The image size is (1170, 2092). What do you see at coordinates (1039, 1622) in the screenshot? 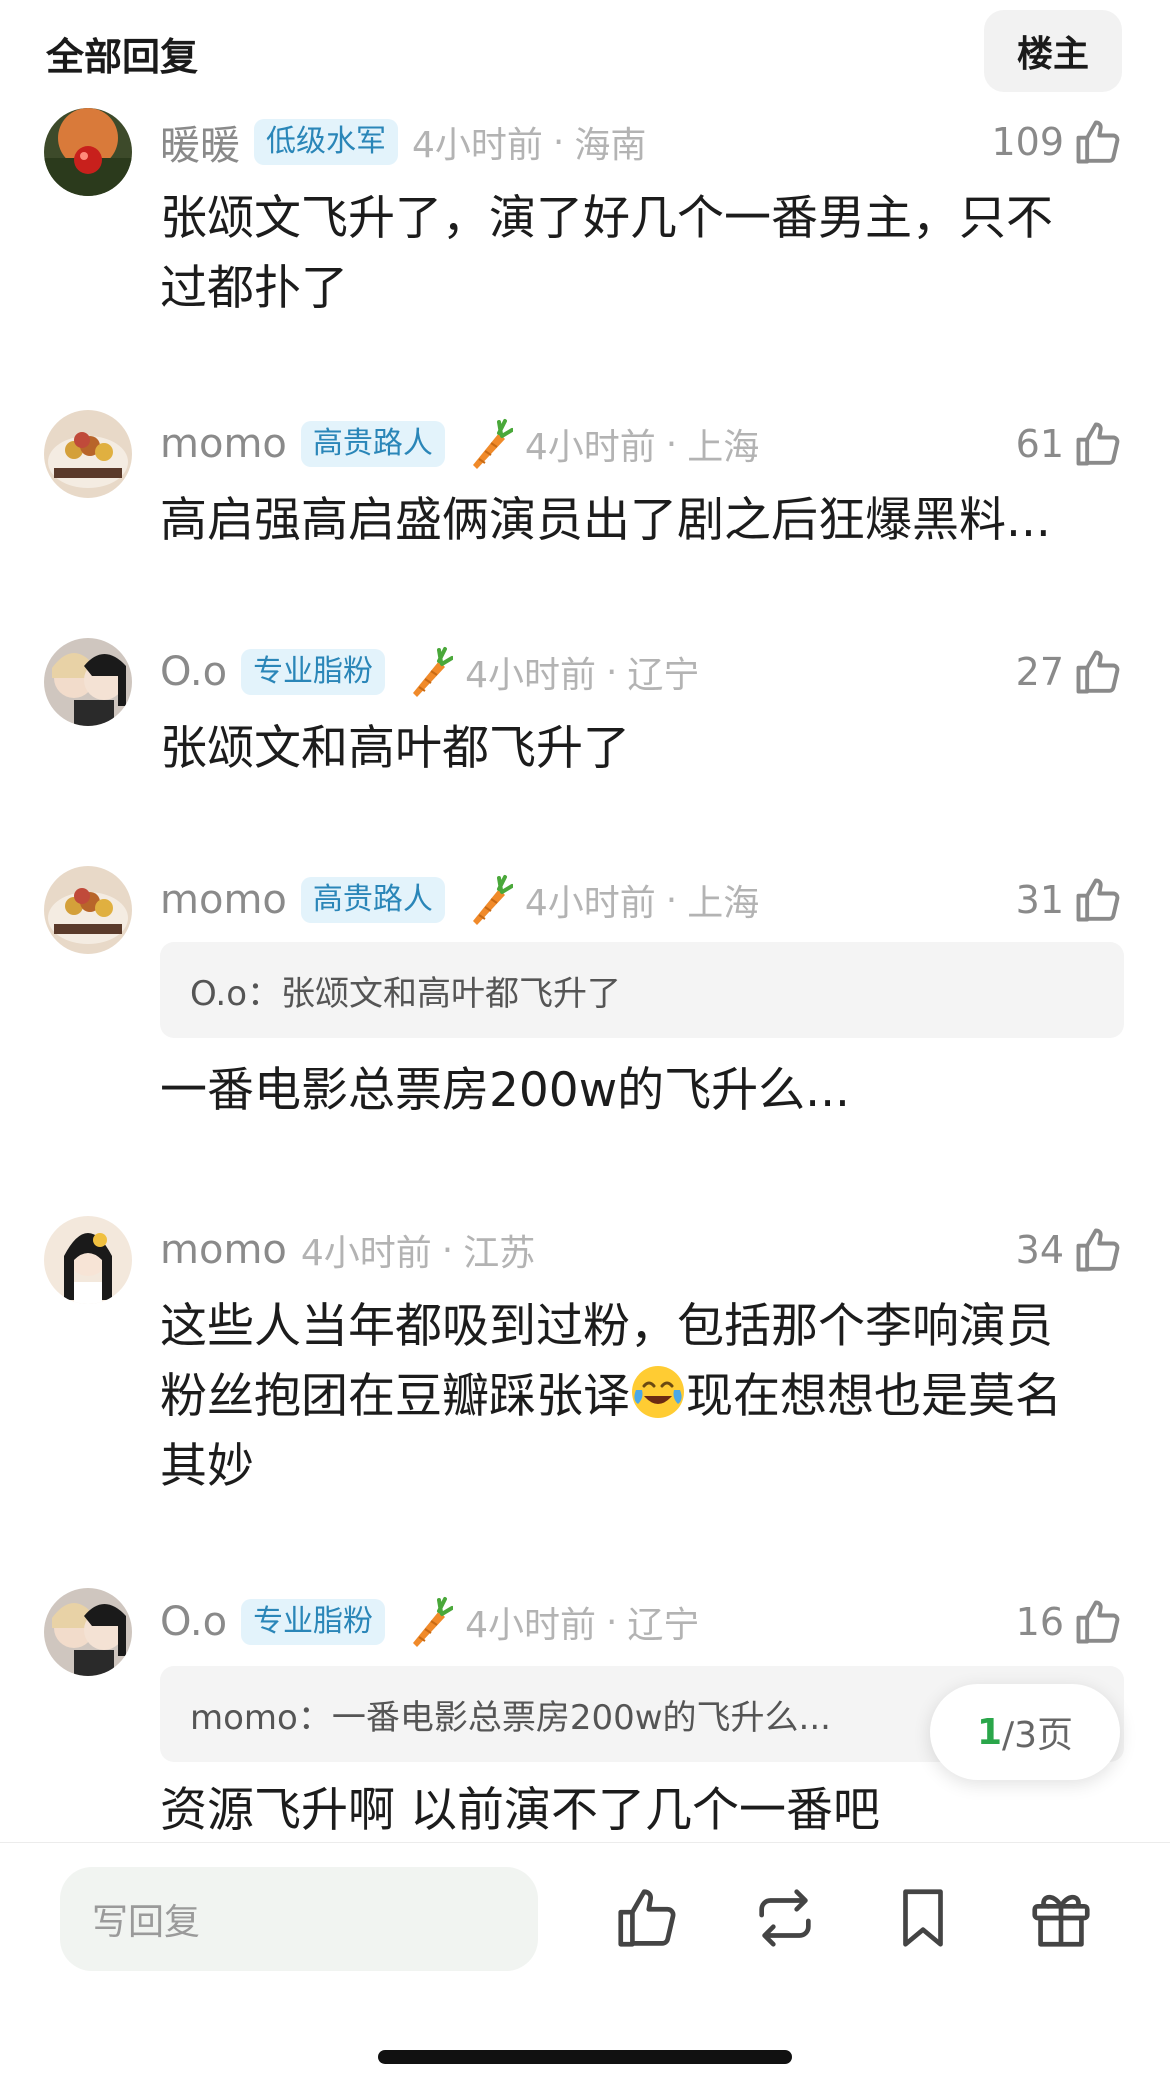
I see `like-count: 16` at bounding box center [1039, 1622].